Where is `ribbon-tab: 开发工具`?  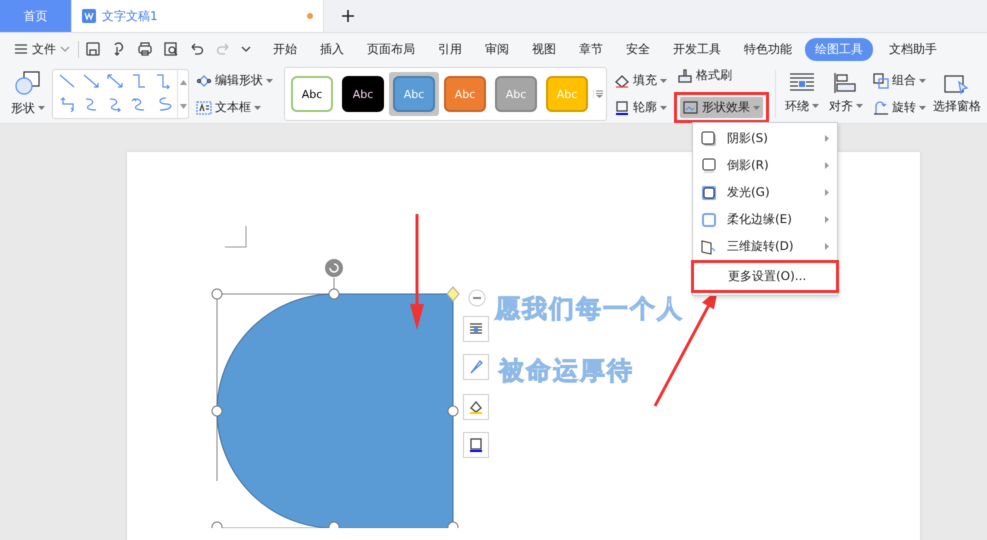
ribbon-tab: 开发工具 is located at coordinates (697, 49).